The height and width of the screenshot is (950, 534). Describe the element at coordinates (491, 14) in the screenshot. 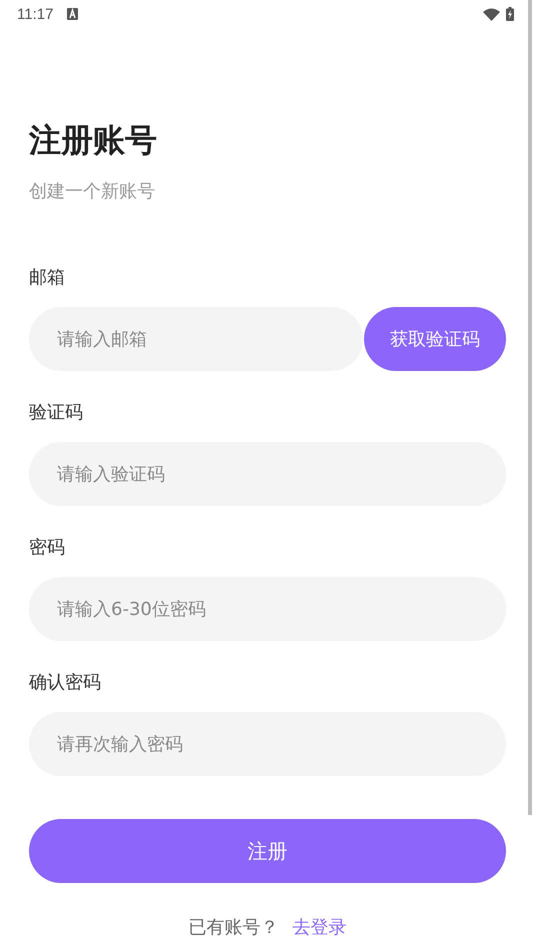

I see `wifi-icon` at that location.